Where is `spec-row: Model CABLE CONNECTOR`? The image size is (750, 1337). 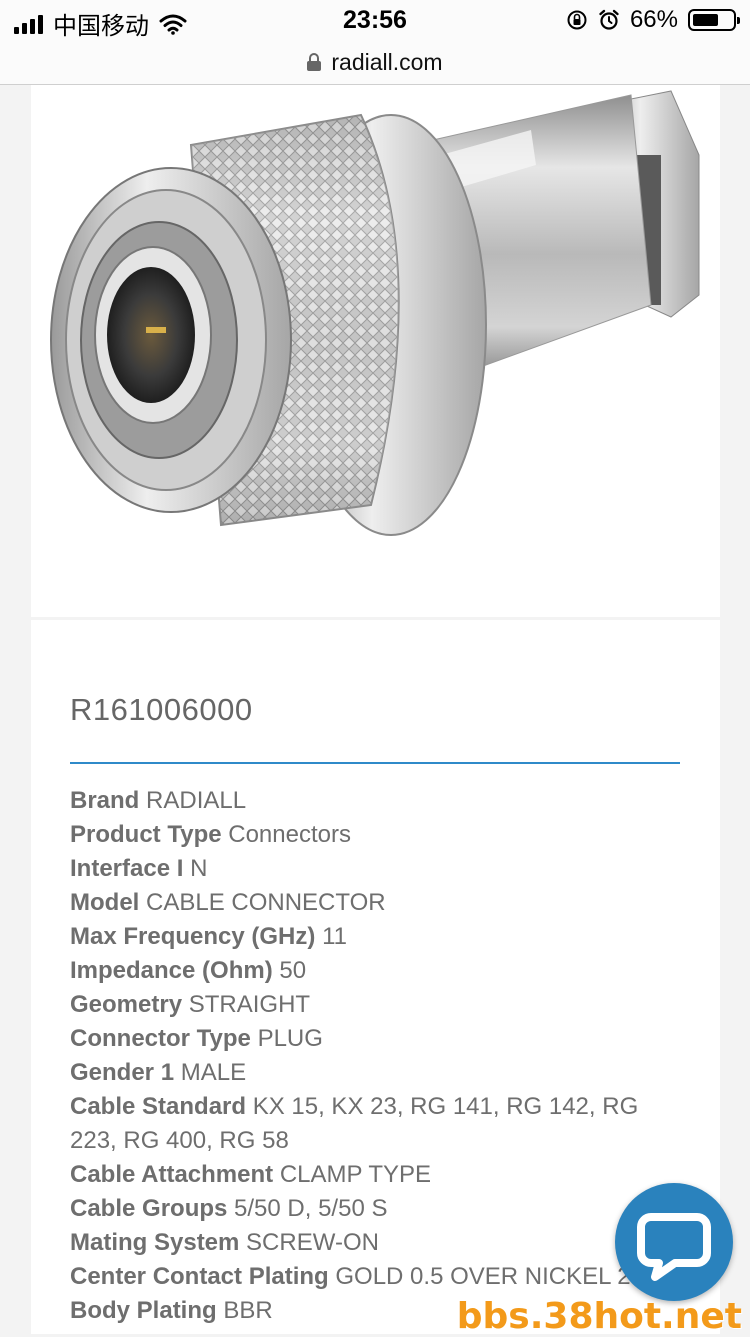
spec-row: Model CABLE CONNECTOR is located at coordinates (380, 903).